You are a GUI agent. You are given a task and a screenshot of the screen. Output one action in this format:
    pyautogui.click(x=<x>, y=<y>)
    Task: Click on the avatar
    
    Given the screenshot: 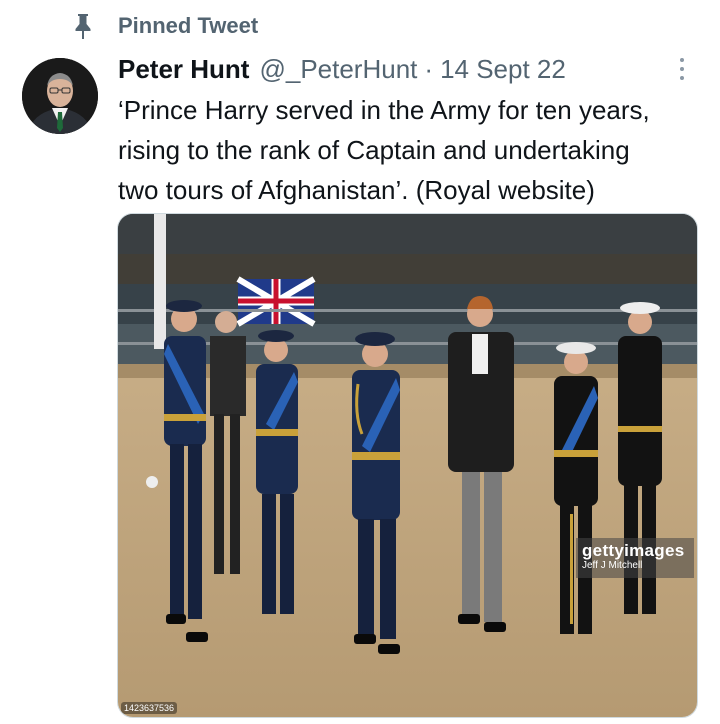 What is the action you would take?
    pyautogui.click(x=60, y=96)
    